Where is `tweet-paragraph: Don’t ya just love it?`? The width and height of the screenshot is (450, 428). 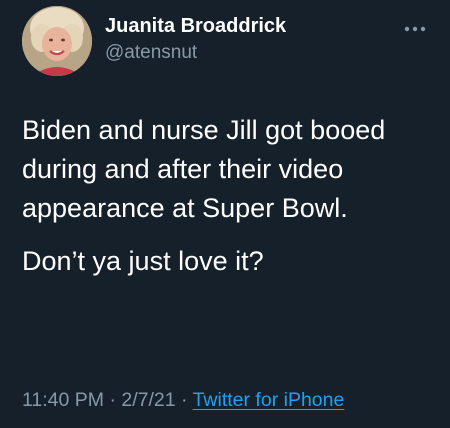 tweet-paragraph: Don’t ya just love it? is located at coordinates (143, 261).